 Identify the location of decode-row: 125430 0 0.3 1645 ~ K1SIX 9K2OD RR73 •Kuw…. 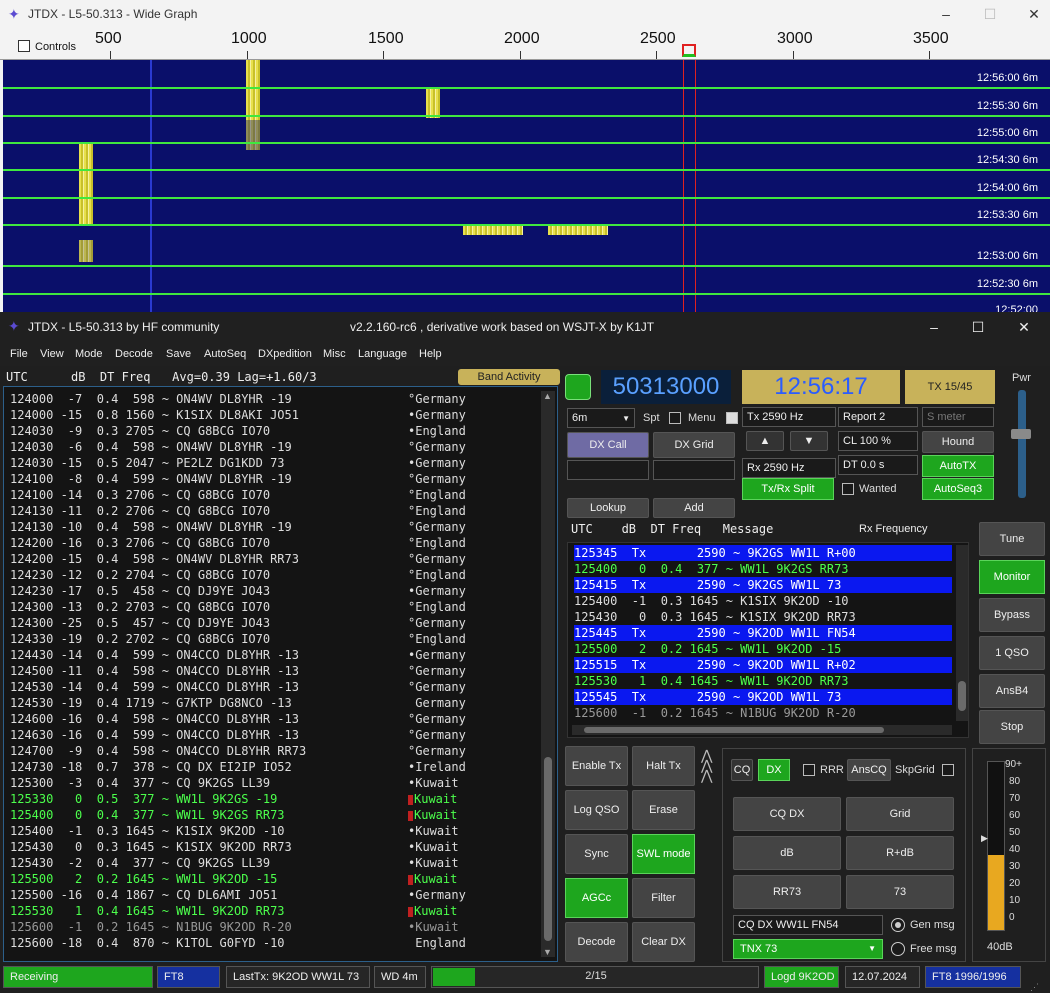
(234, 847).